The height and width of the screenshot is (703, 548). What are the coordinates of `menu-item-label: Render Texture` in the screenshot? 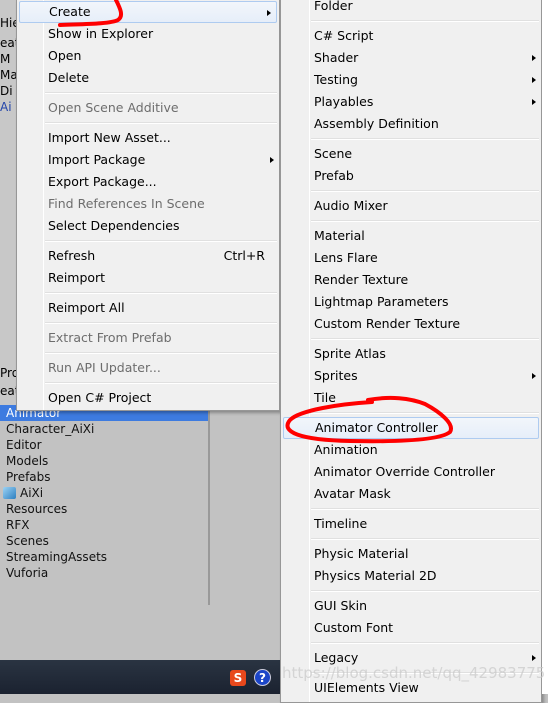 It's located at (361, 279).